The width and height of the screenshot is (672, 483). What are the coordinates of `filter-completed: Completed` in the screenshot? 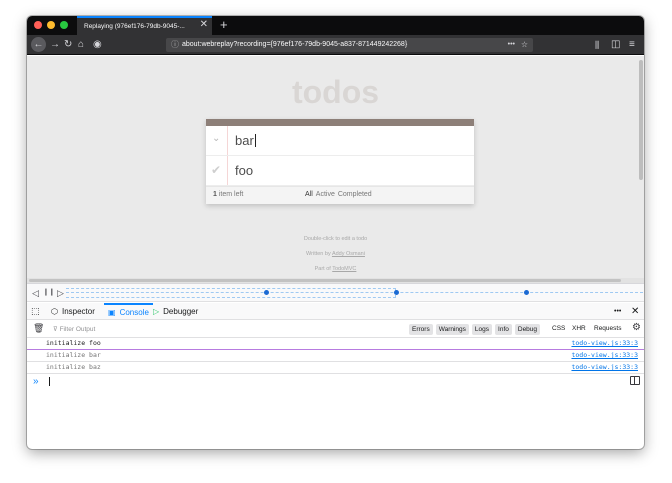 It's located at (355, 194).